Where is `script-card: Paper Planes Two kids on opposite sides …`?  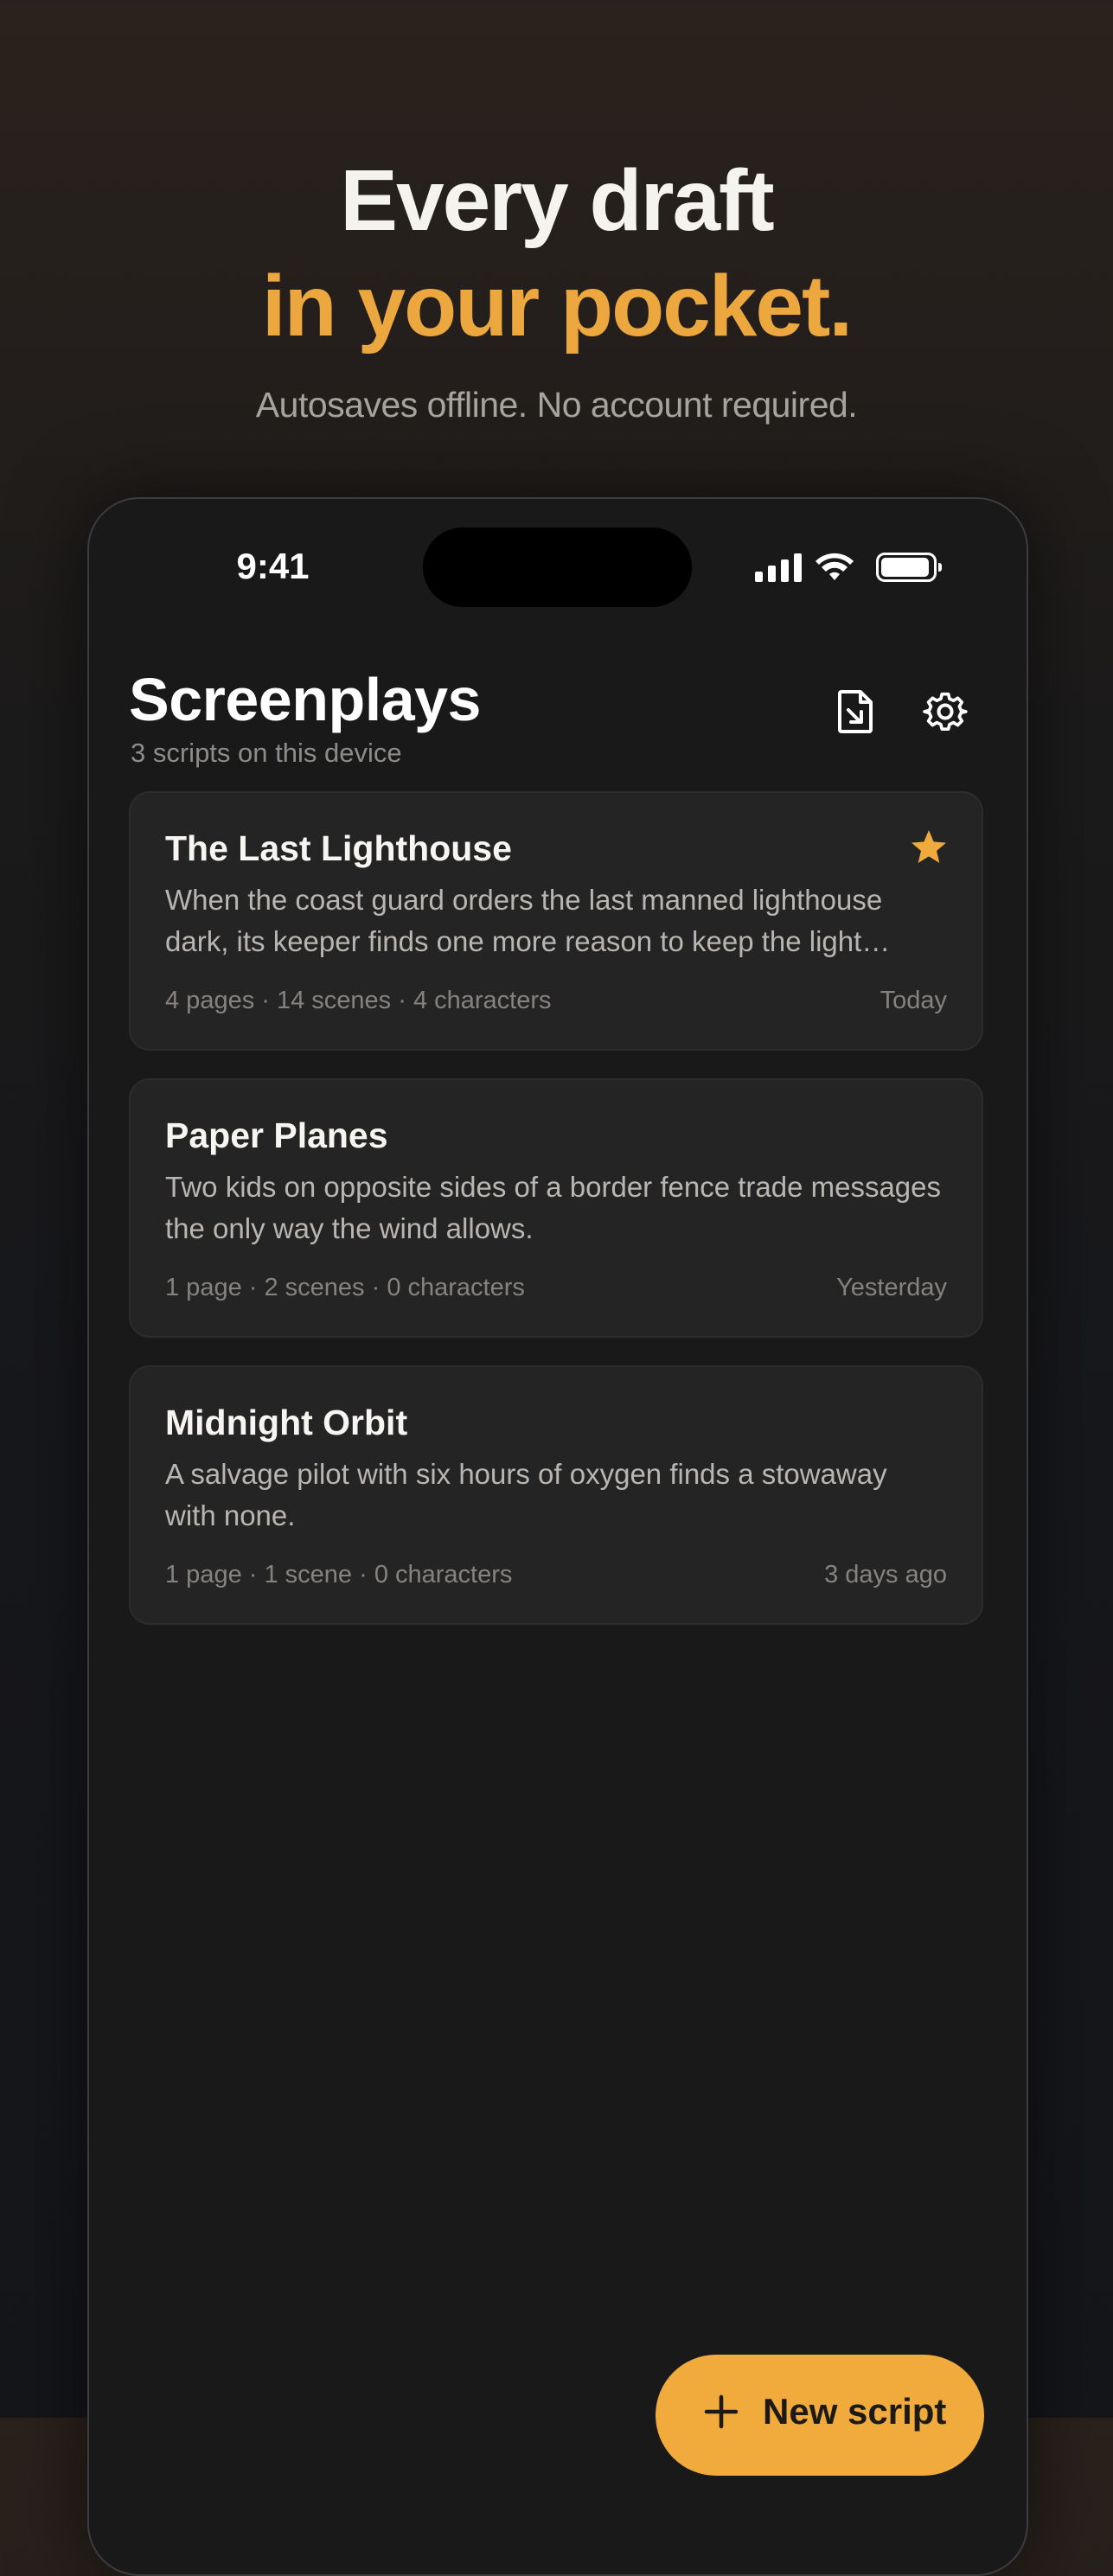
script-card: Paper Planes Two kids on opposite sides … is located at coordinates (556, 1208).